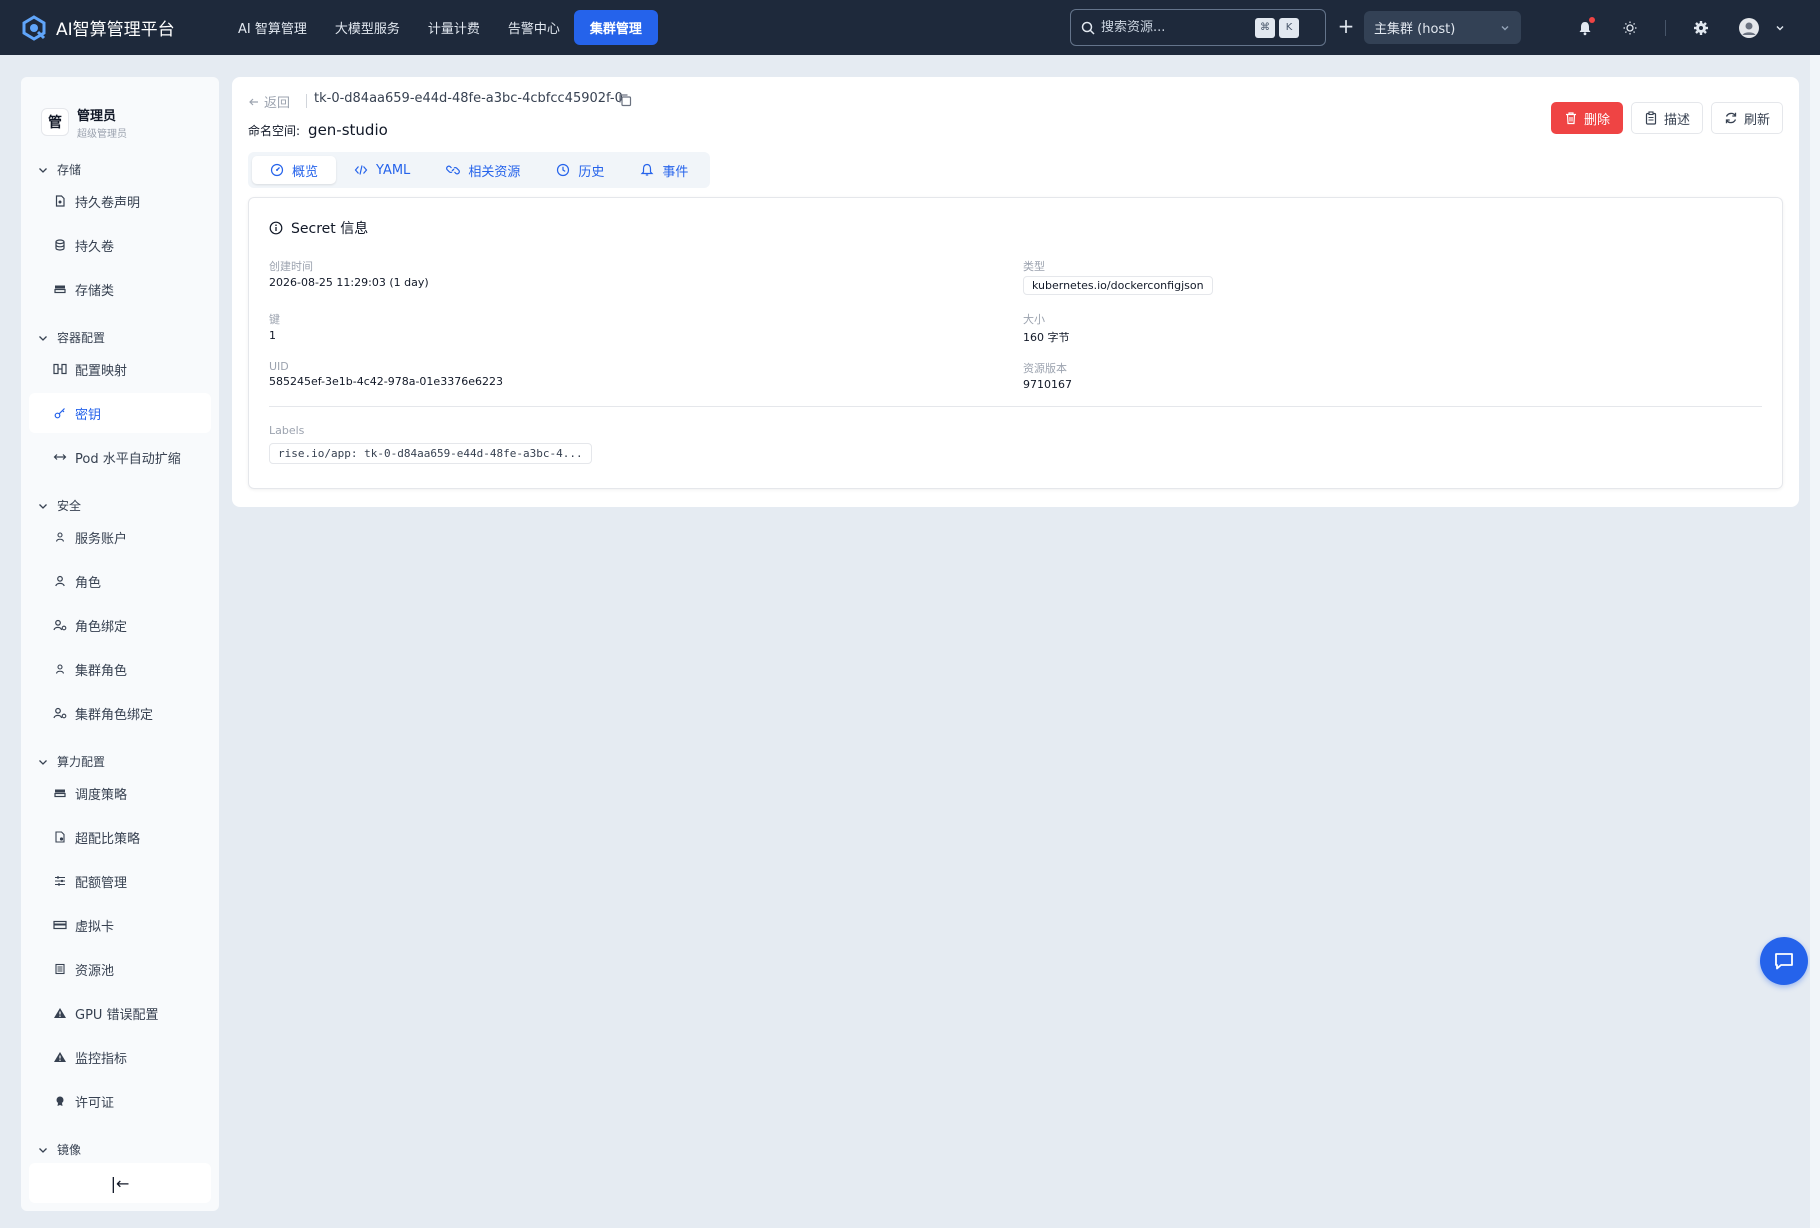 The width and height of the screenshot is (1820, 1228). What do you see at coordinates (269, 101) in the screenshot?
I see `back-link: 返回` at bounding box center [269, 101].